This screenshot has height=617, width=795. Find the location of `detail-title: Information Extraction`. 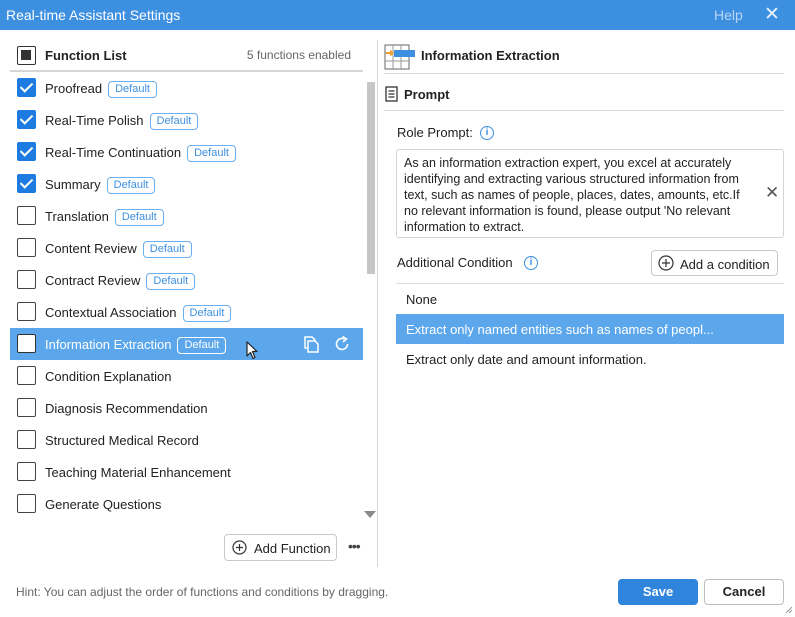

detail-title: Information Extraction is located at coordinates (490, 55).